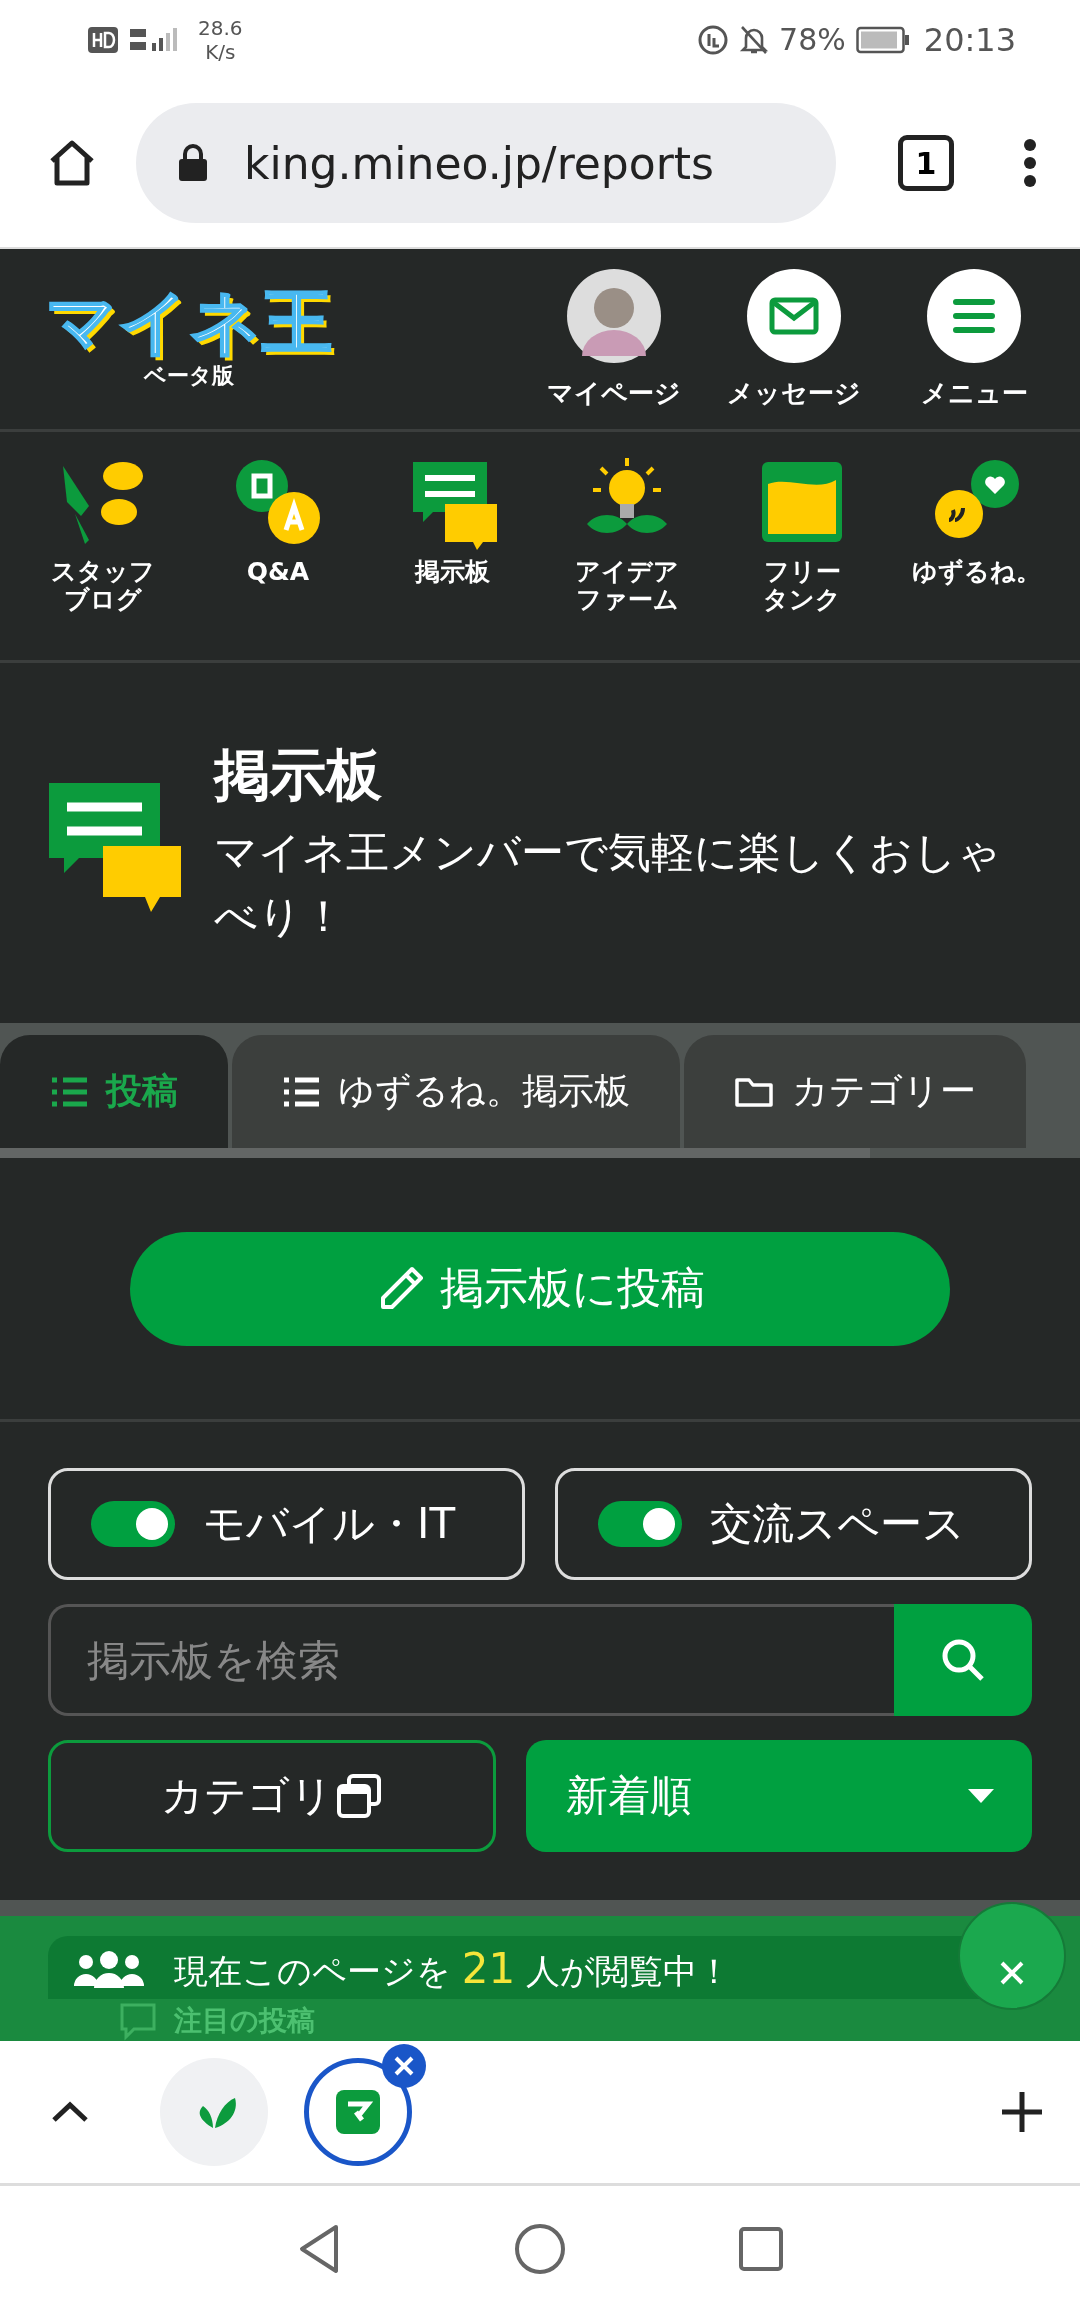 The height and width of the screenshot is (2312, 1080). What do you see at coordinates (627, 599) in the screenshot?
I see `nav-label: ファーム` at bounding box center [627, 599].